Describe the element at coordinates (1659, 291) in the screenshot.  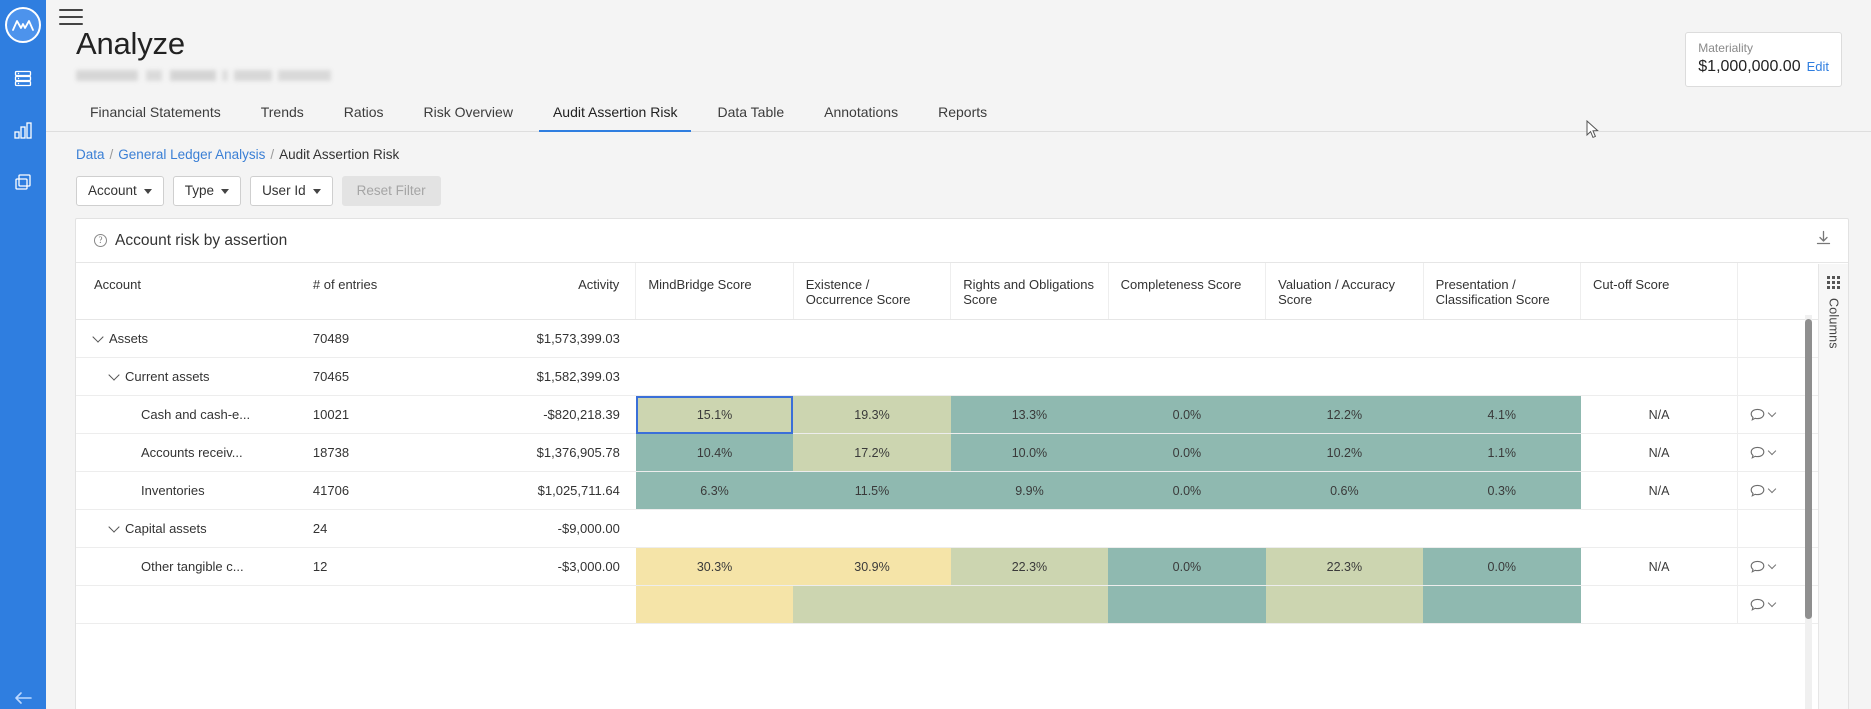
I see `column-header-cut-off-score: Cut-off Score` at that location.